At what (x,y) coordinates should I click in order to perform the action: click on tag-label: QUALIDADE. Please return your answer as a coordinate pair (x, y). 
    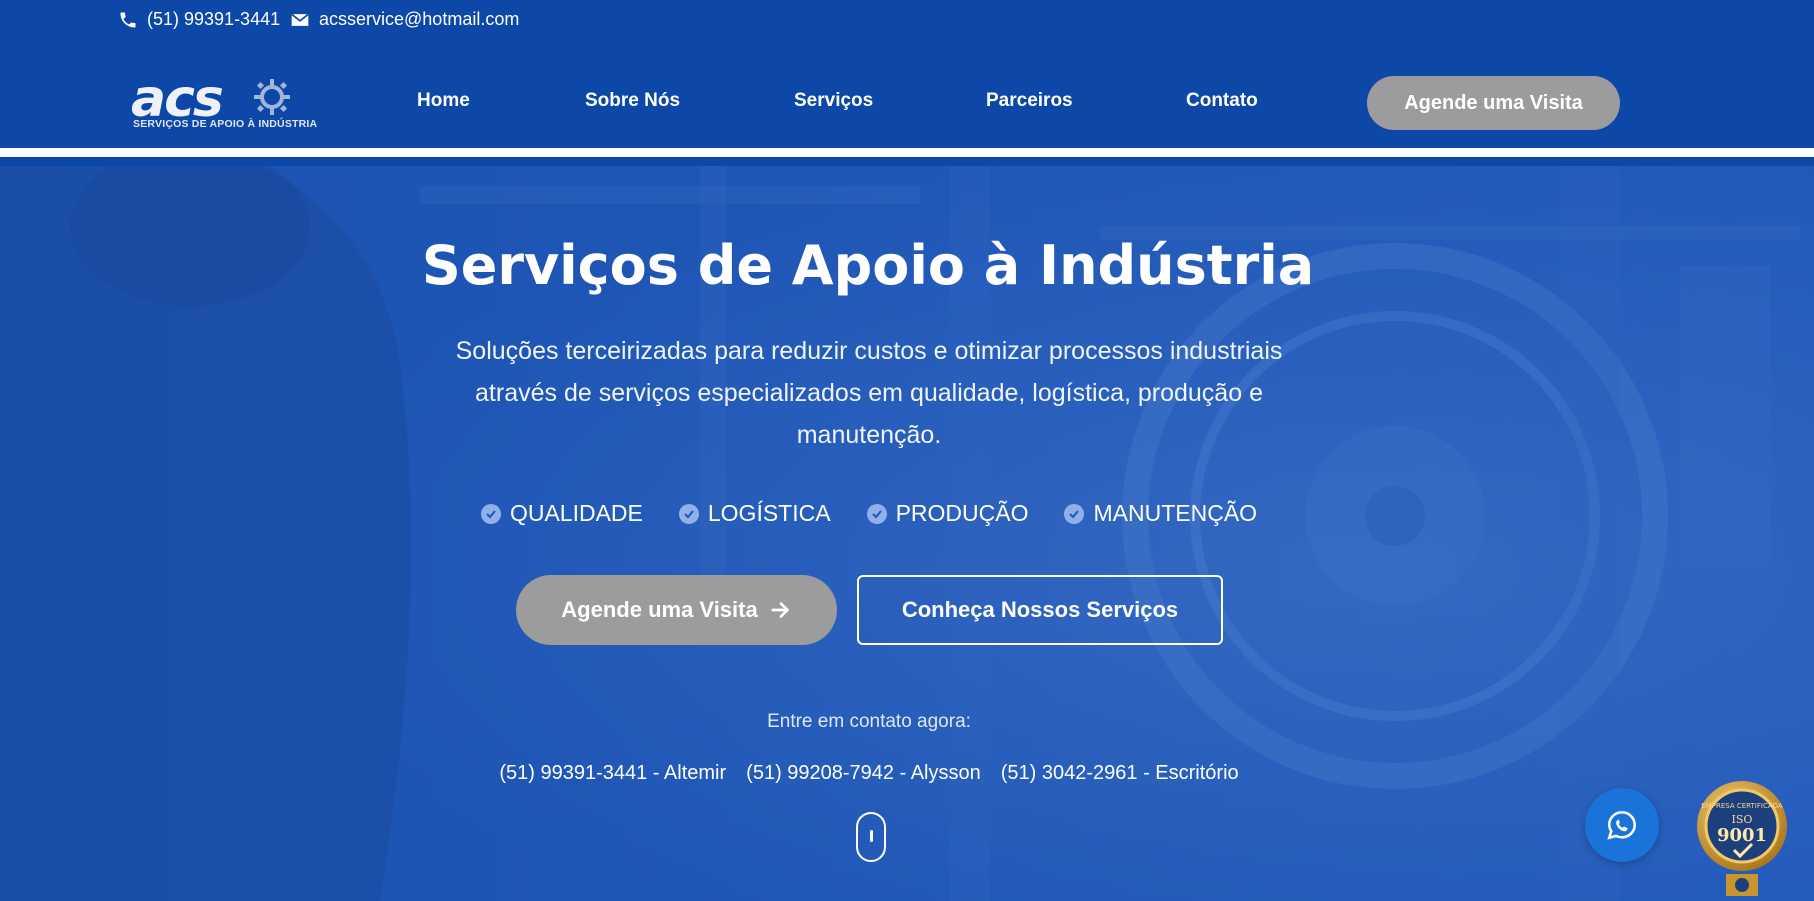
    Looking at the image, I should click on (576, 513).